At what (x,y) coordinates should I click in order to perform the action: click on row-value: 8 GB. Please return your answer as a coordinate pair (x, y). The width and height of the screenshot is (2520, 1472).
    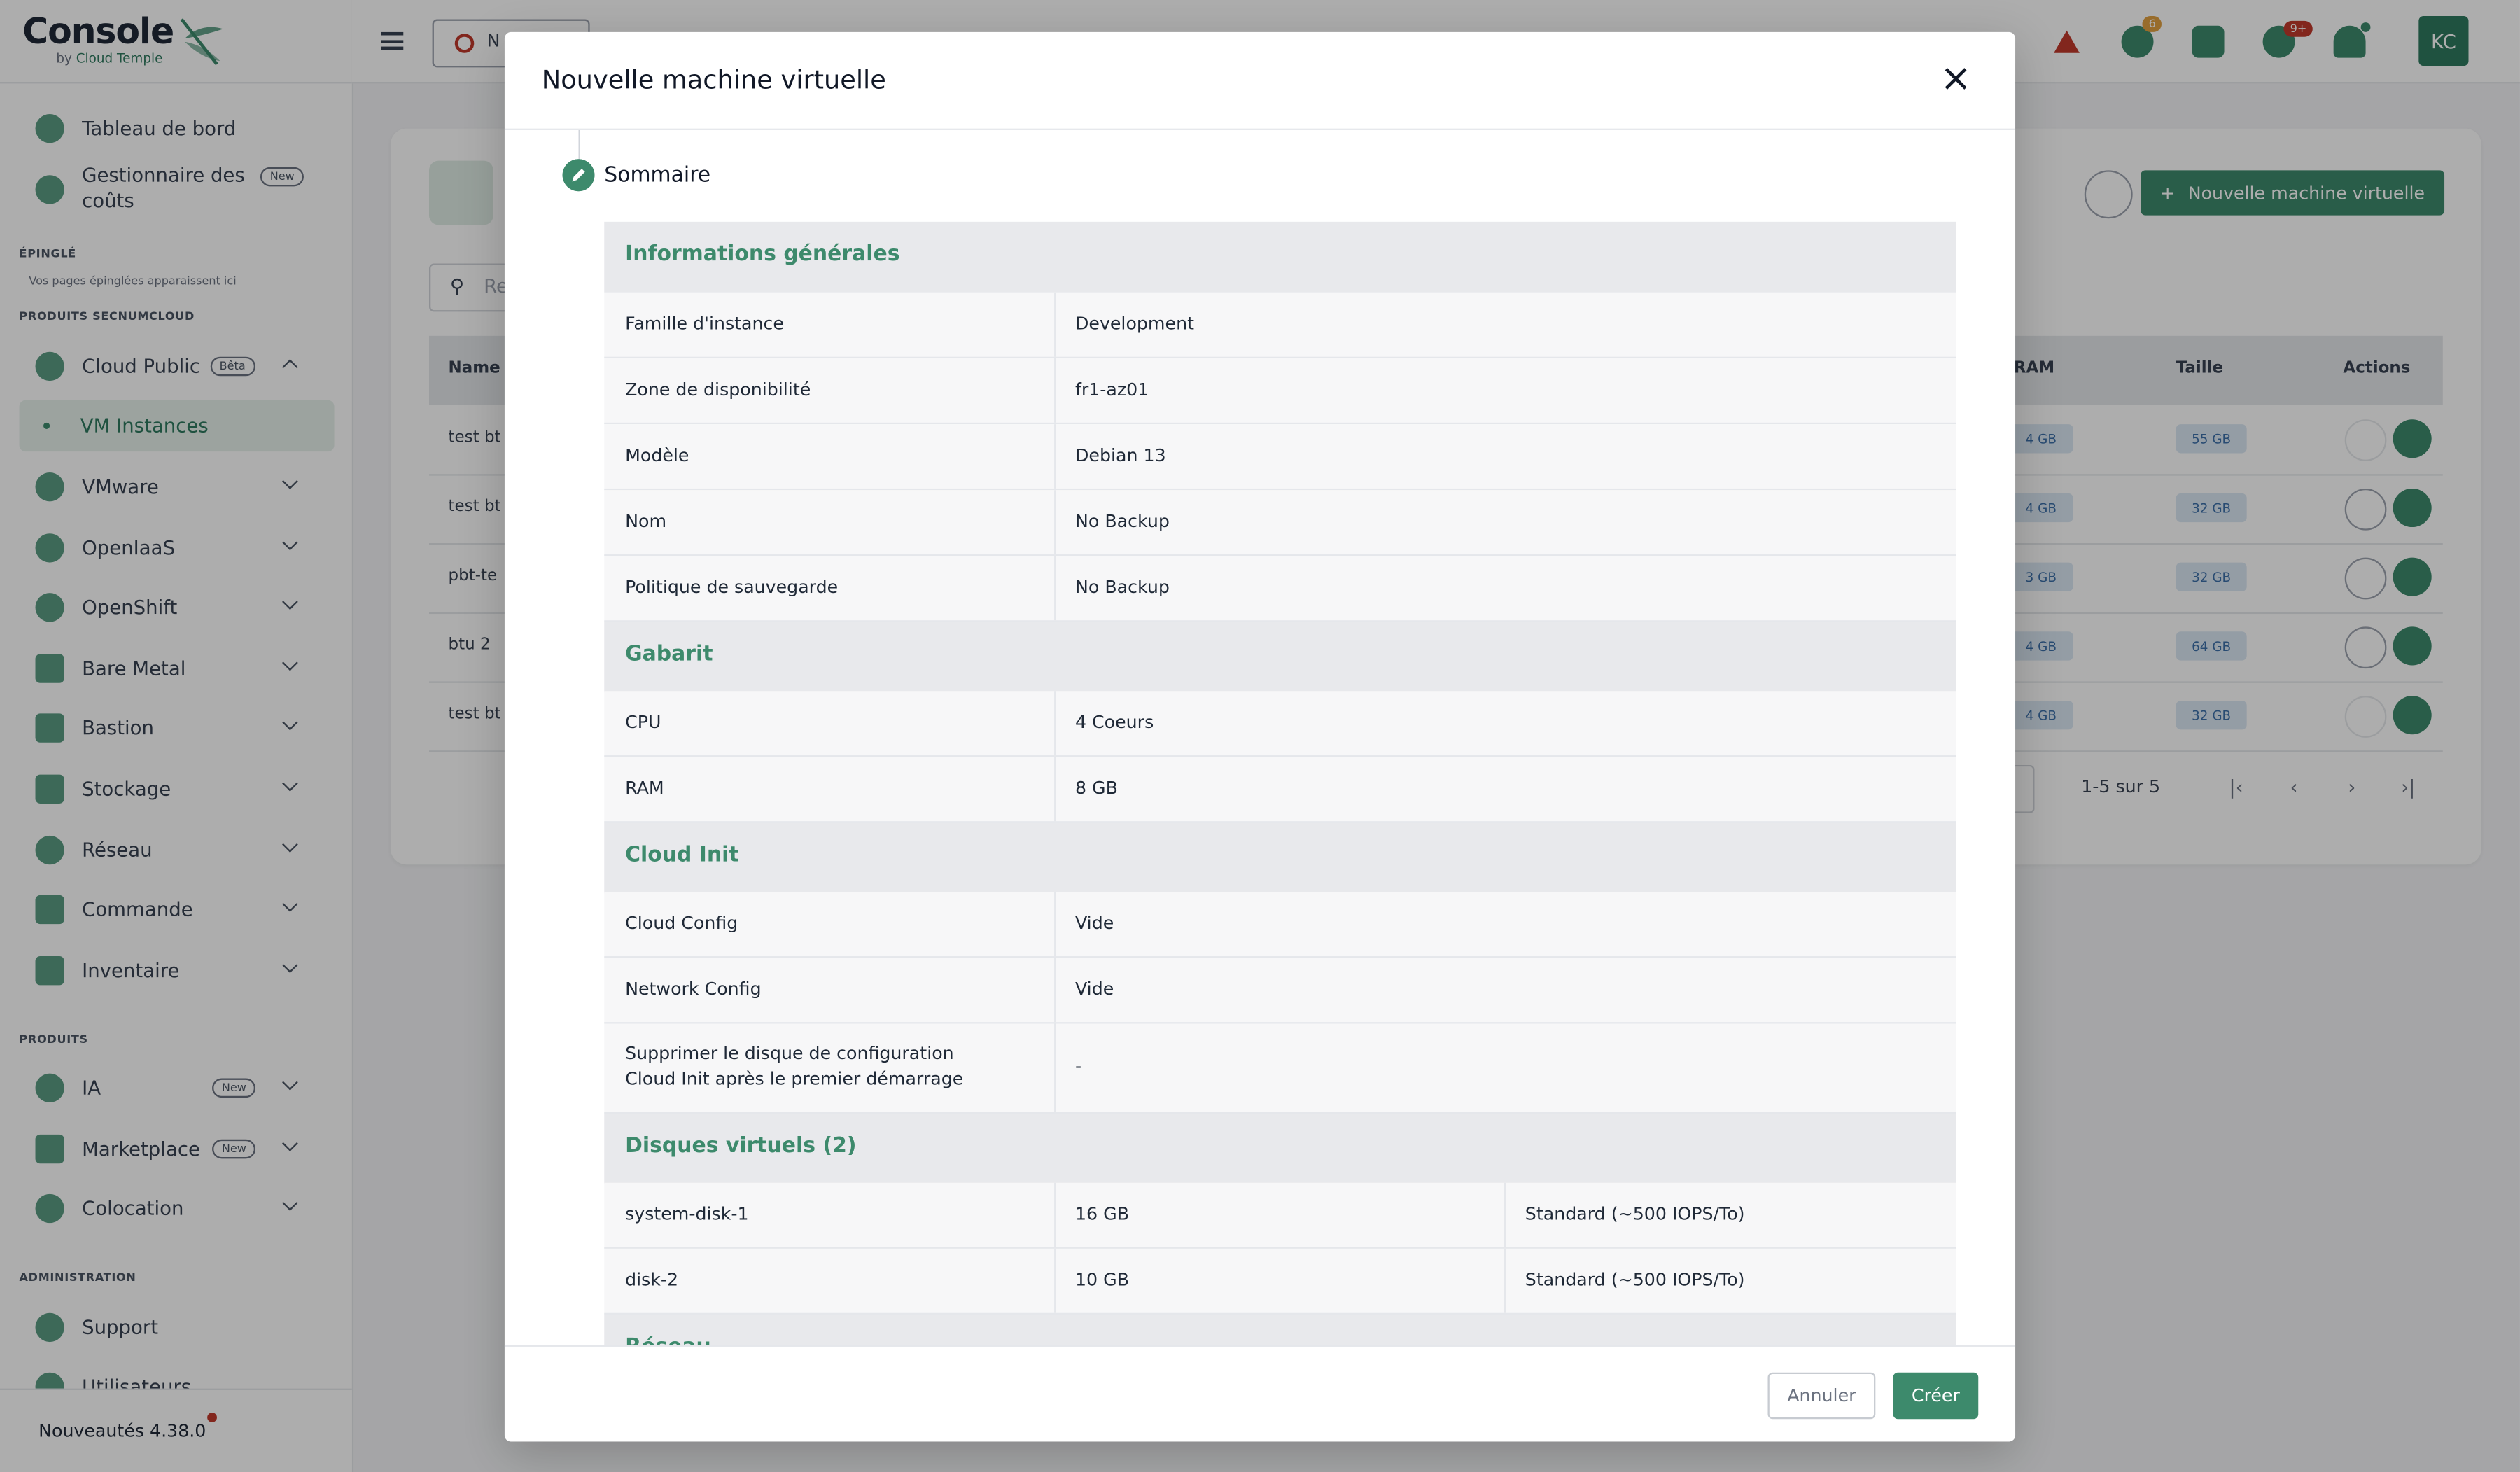
    Looking at the image, I should click on (1096, 788).